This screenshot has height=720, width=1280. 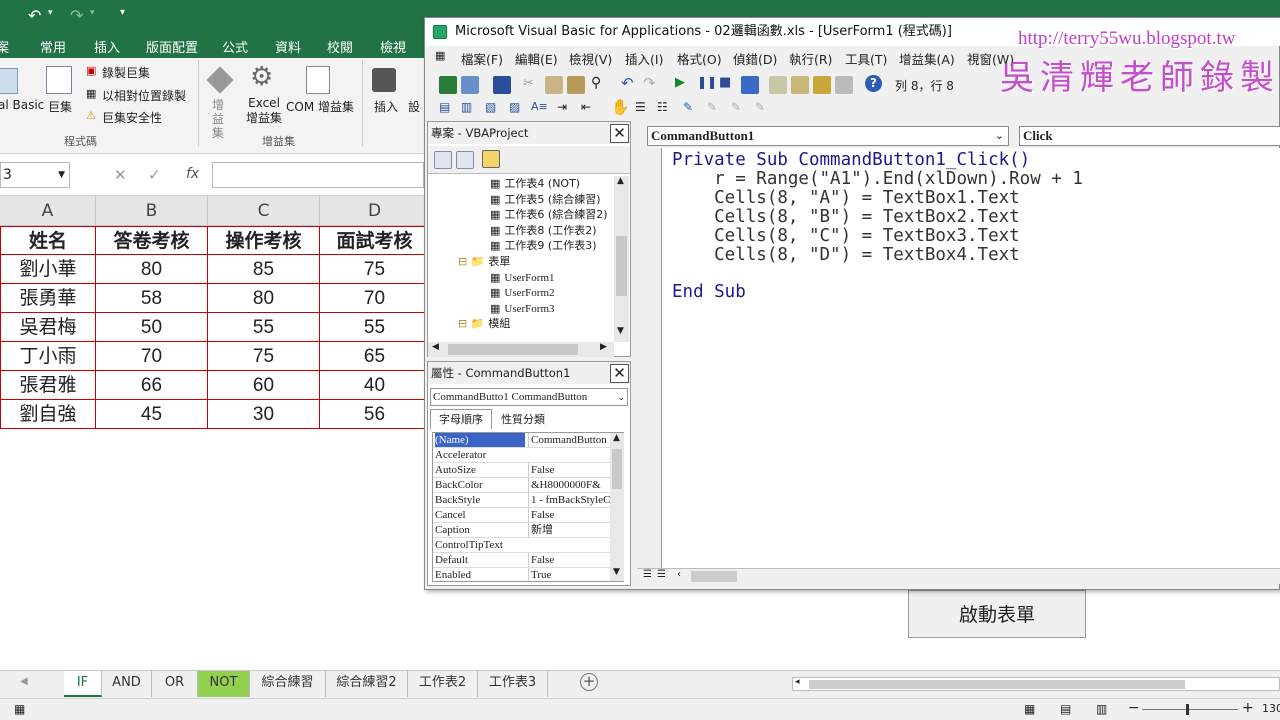 What do you see at coordinates (48, 414) in the screenshot?
I see `table-cell: 劉自強` at bounding box center [48, 414].